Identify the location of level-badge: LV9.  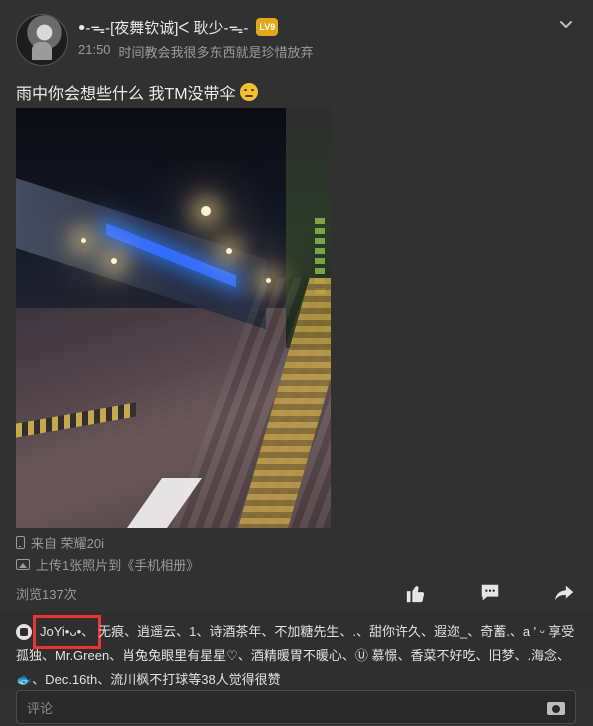
(267, 27).